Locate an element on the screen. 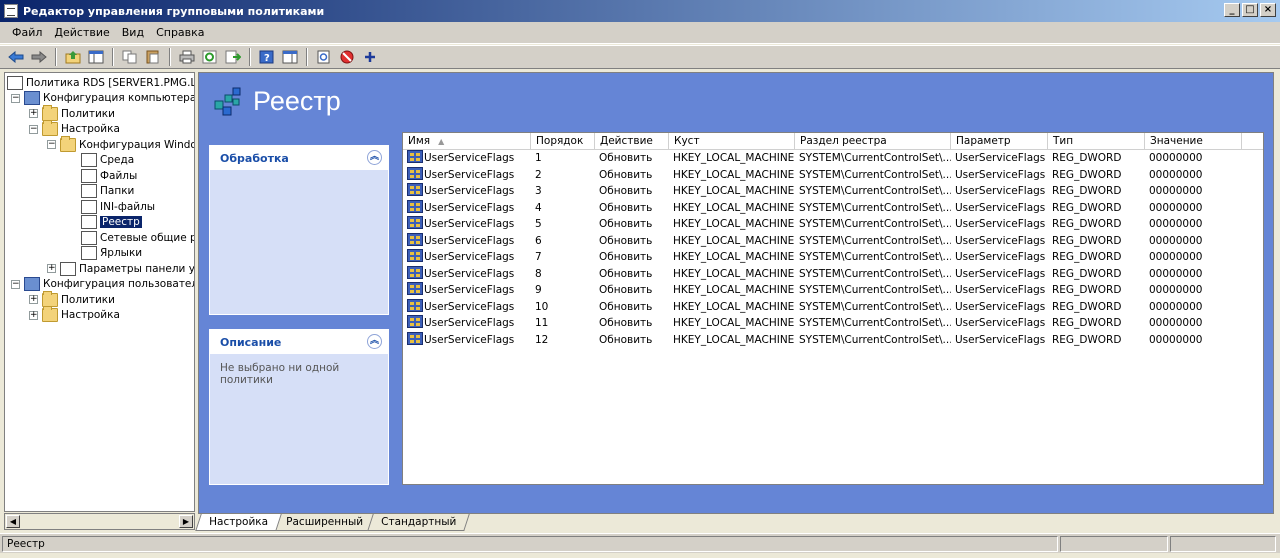  tab-extended: Расширенный is located at coordinates (324, 522).